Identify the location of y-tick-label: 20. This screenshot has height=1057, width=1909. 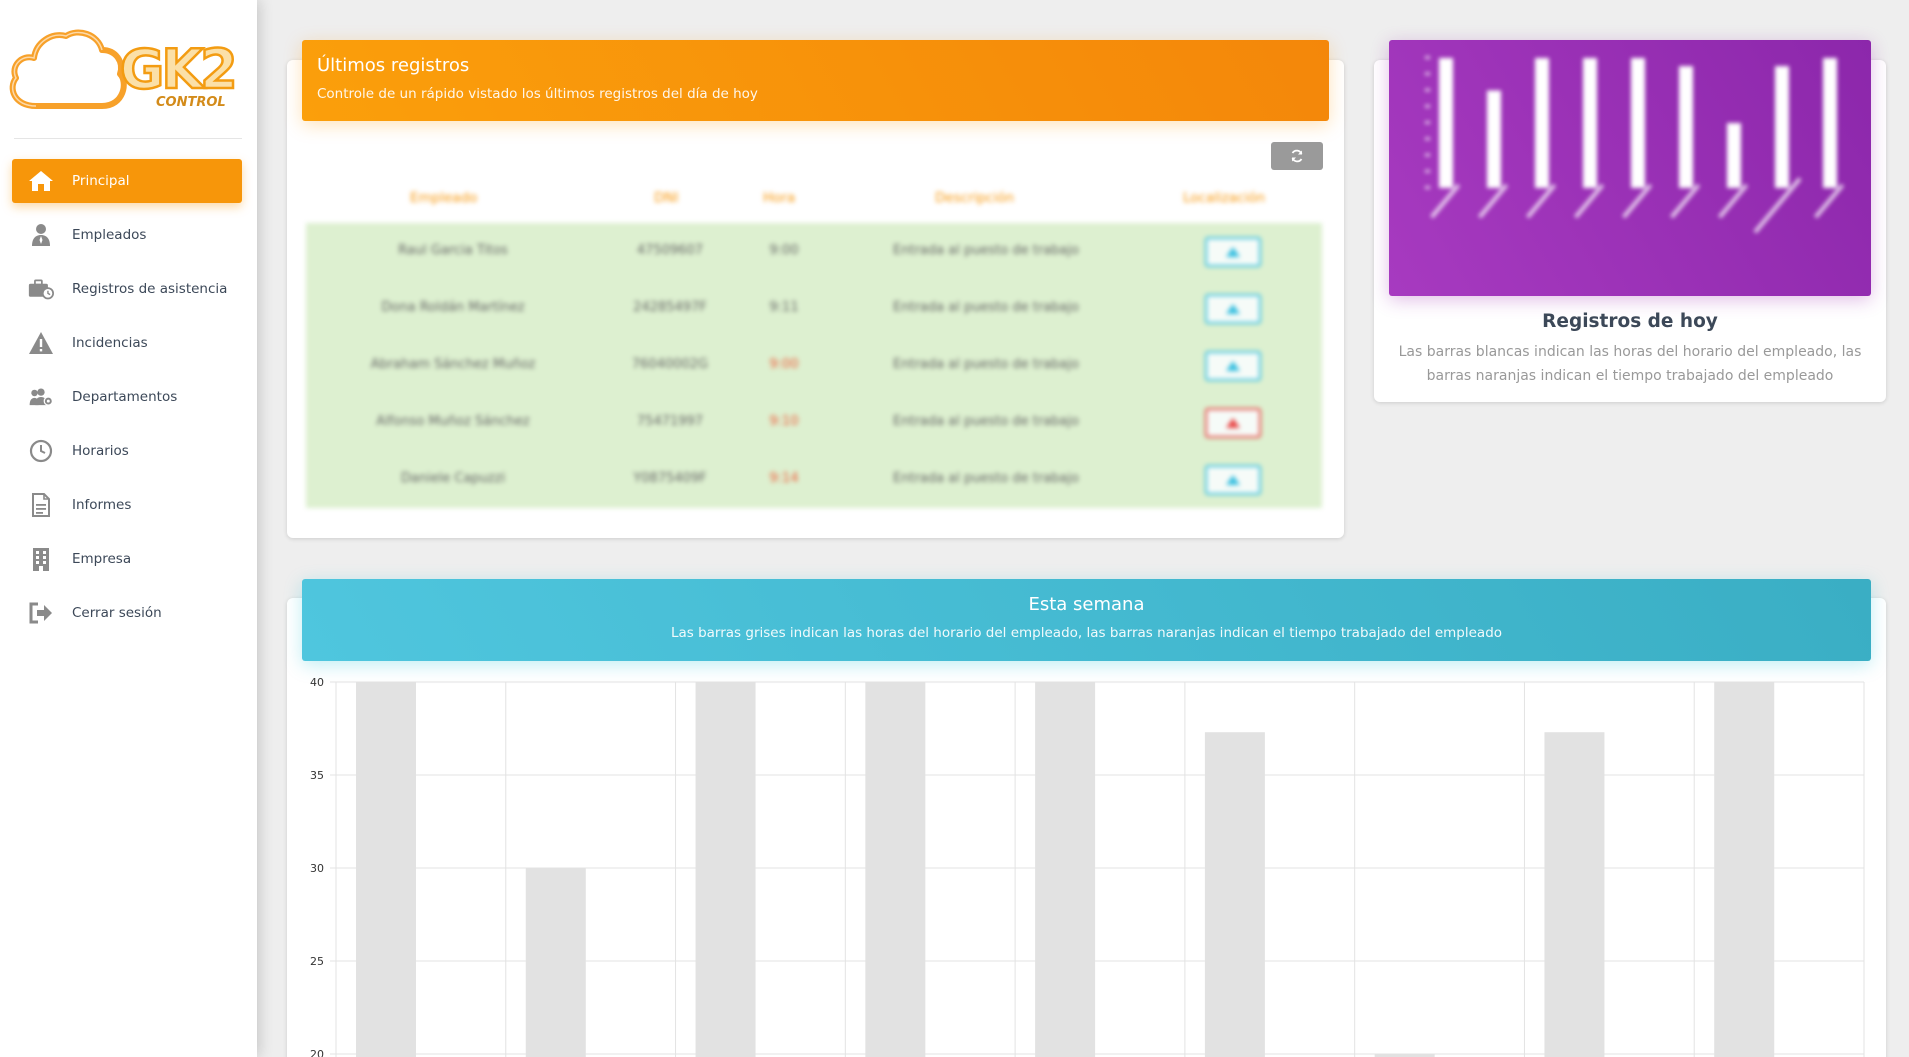
(317, 1052).